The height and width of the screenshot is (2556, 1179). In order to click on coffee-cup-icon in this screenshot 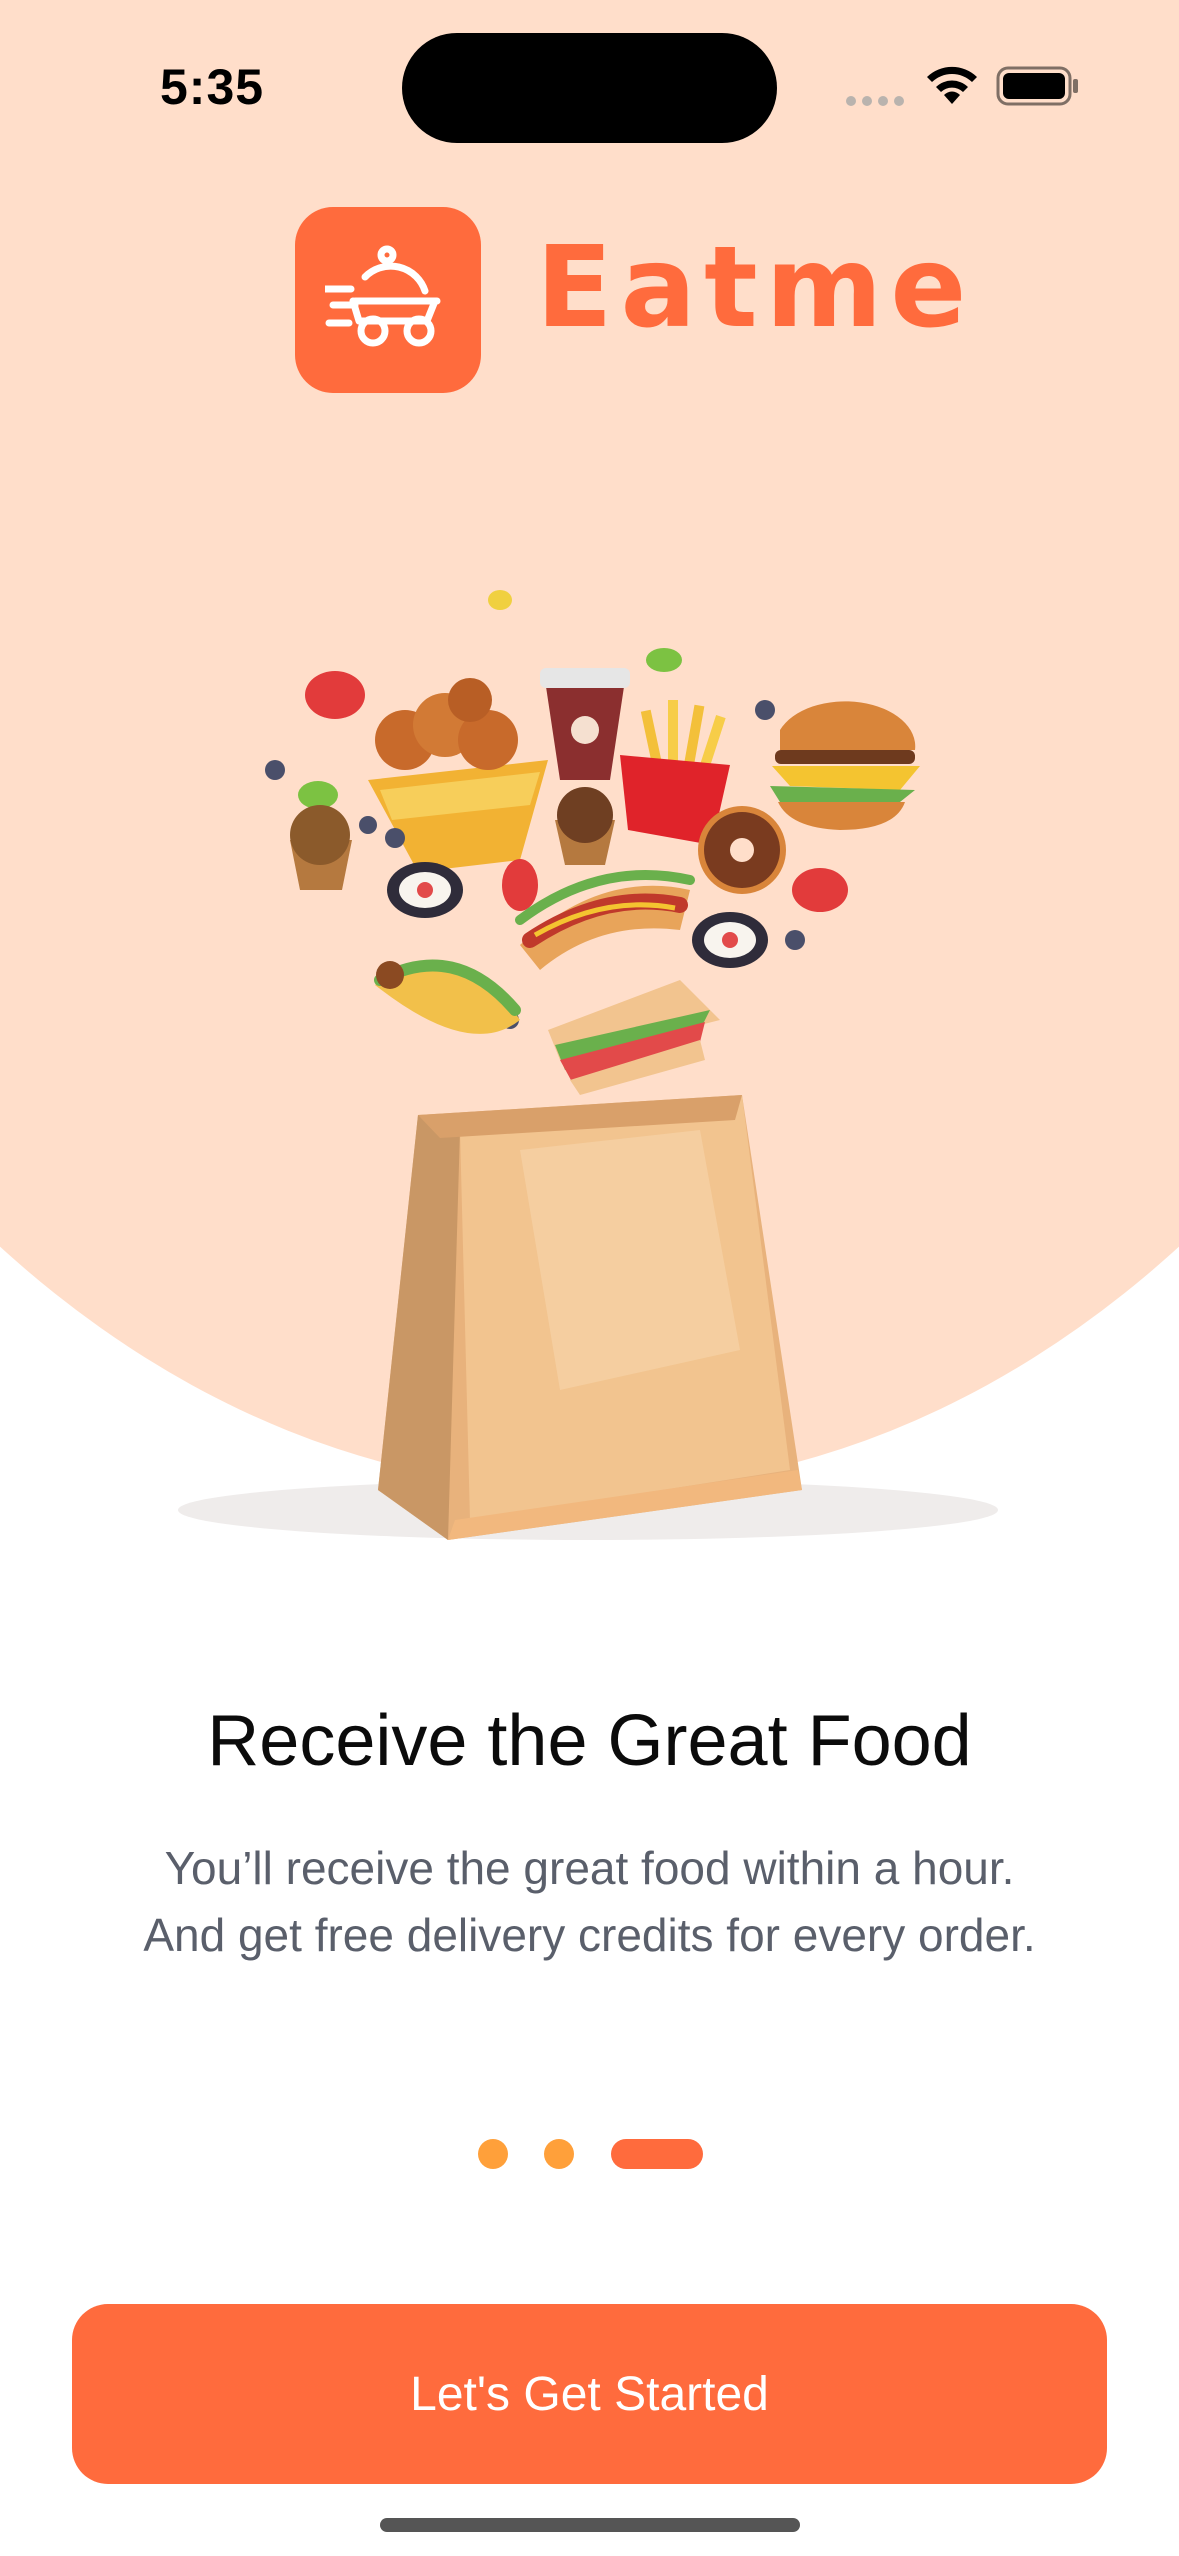, I will do `click(585, 724)`.